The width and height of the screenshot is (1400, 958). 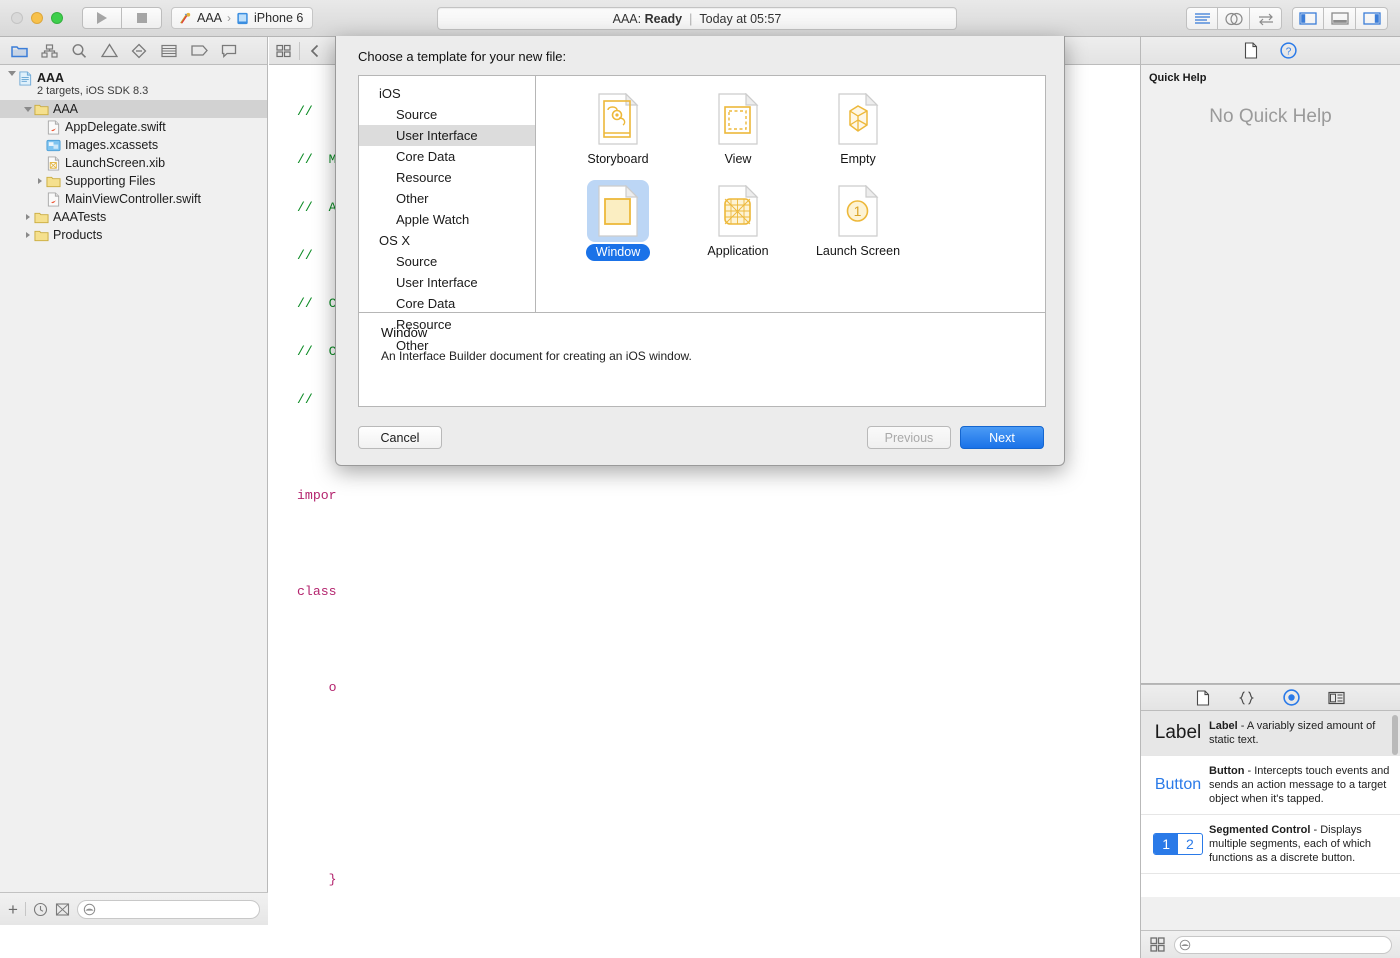 I want to click on template-empty: Empty, so click(x=858, y=127).